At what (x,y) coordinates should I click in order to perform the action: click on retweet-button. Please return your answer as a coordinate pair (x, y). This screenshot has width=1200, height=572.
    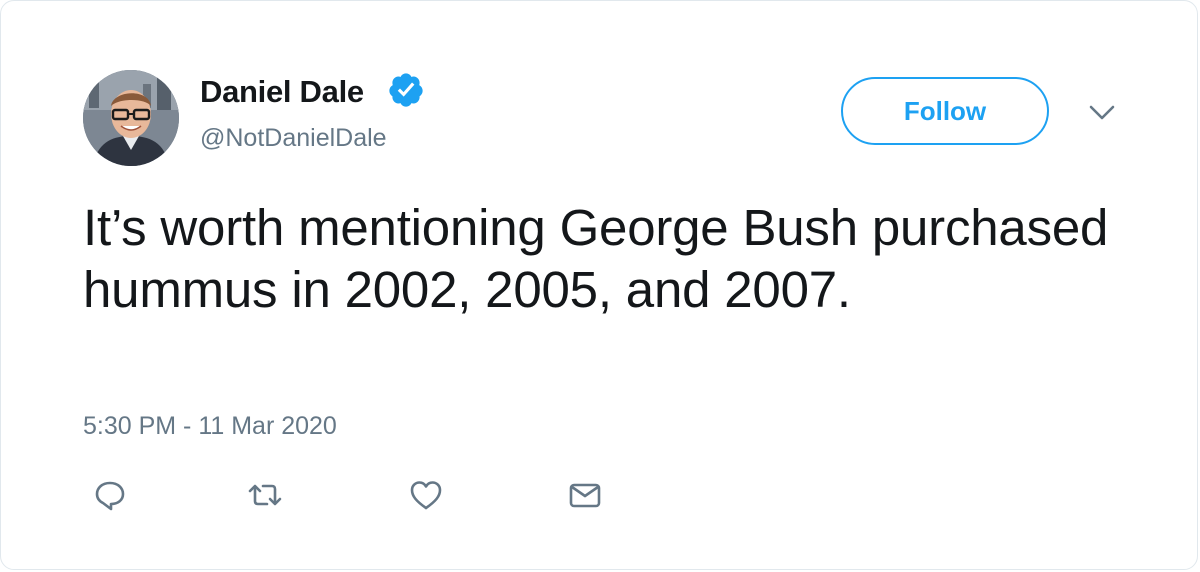
    Looking at the image, I should click on (265, 495).